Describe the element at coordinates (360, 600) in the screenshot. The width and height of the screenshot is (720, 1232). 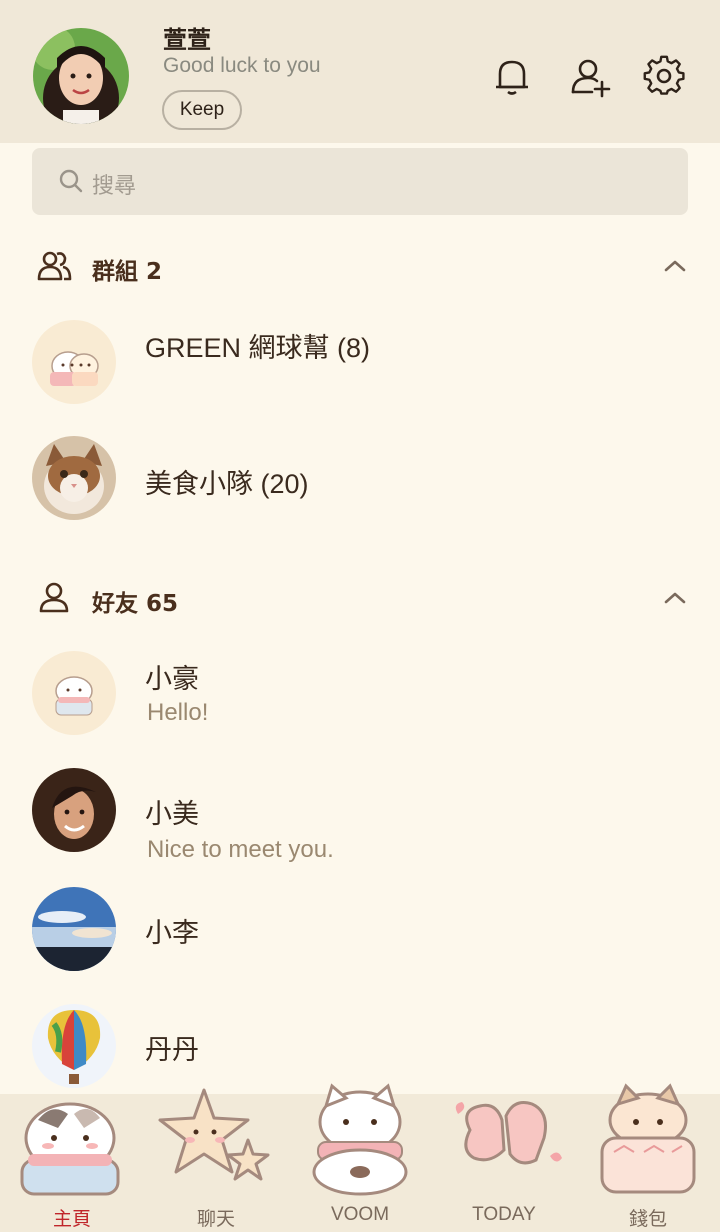
I see `friends-section-header: 好友 65` at that location.